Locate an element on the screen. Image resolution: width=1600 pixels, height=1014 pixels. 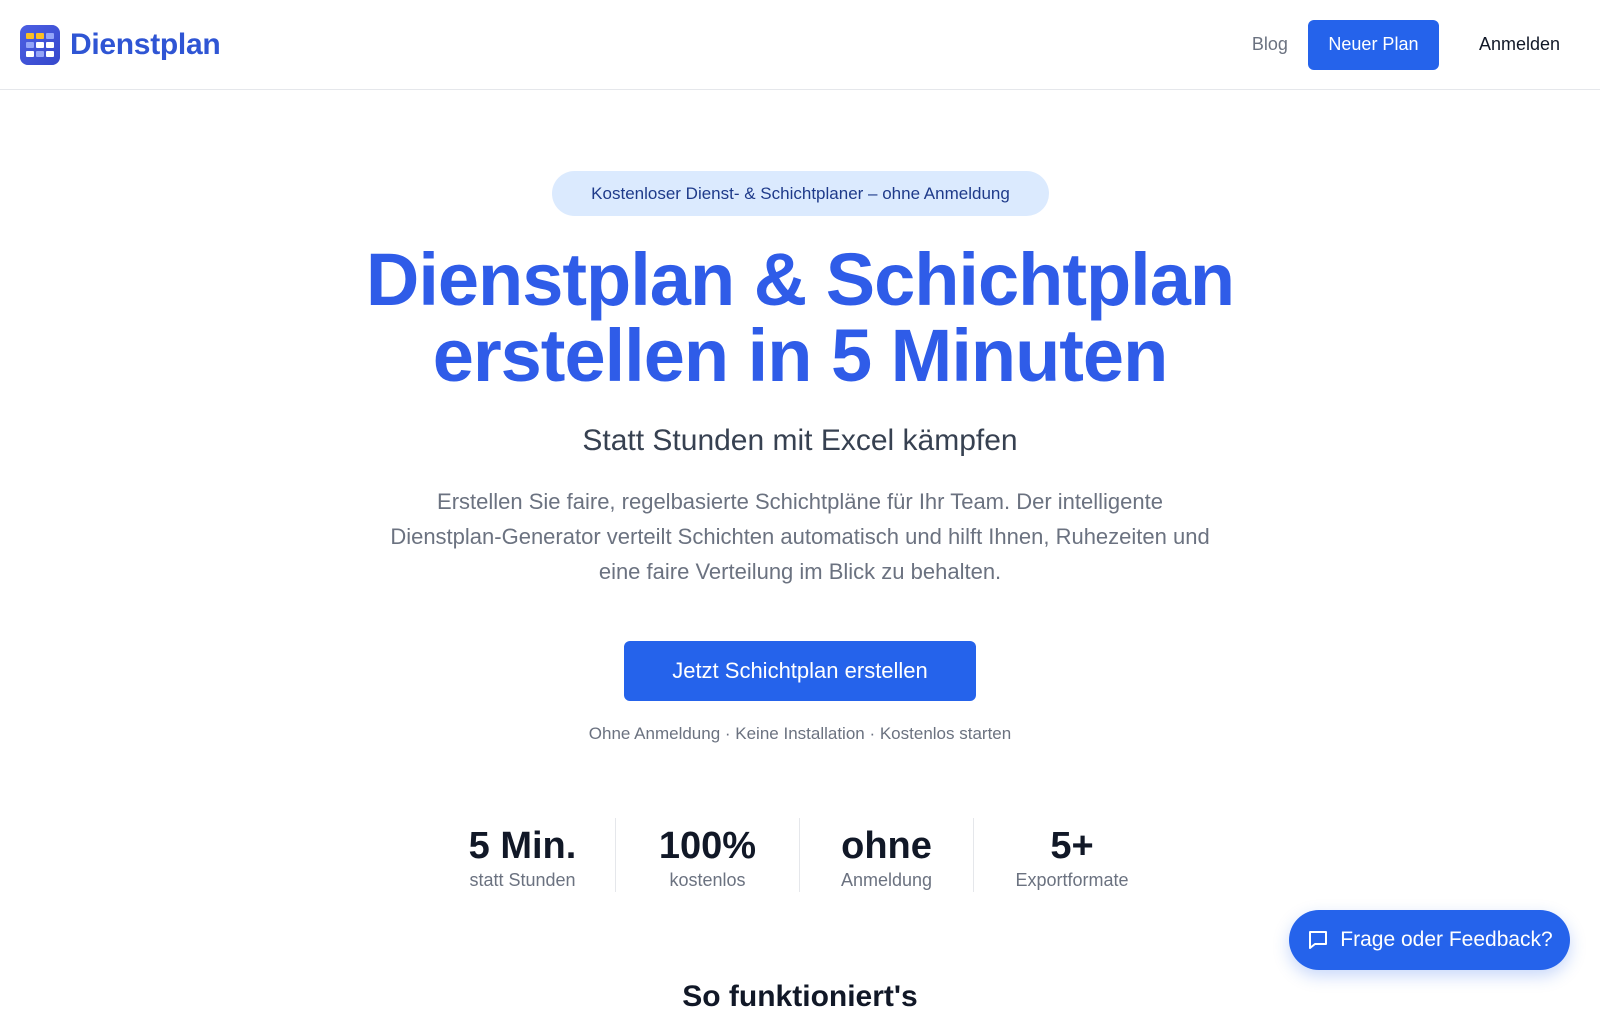
stat-label: kostenlos is located at coordinates (707, 880).